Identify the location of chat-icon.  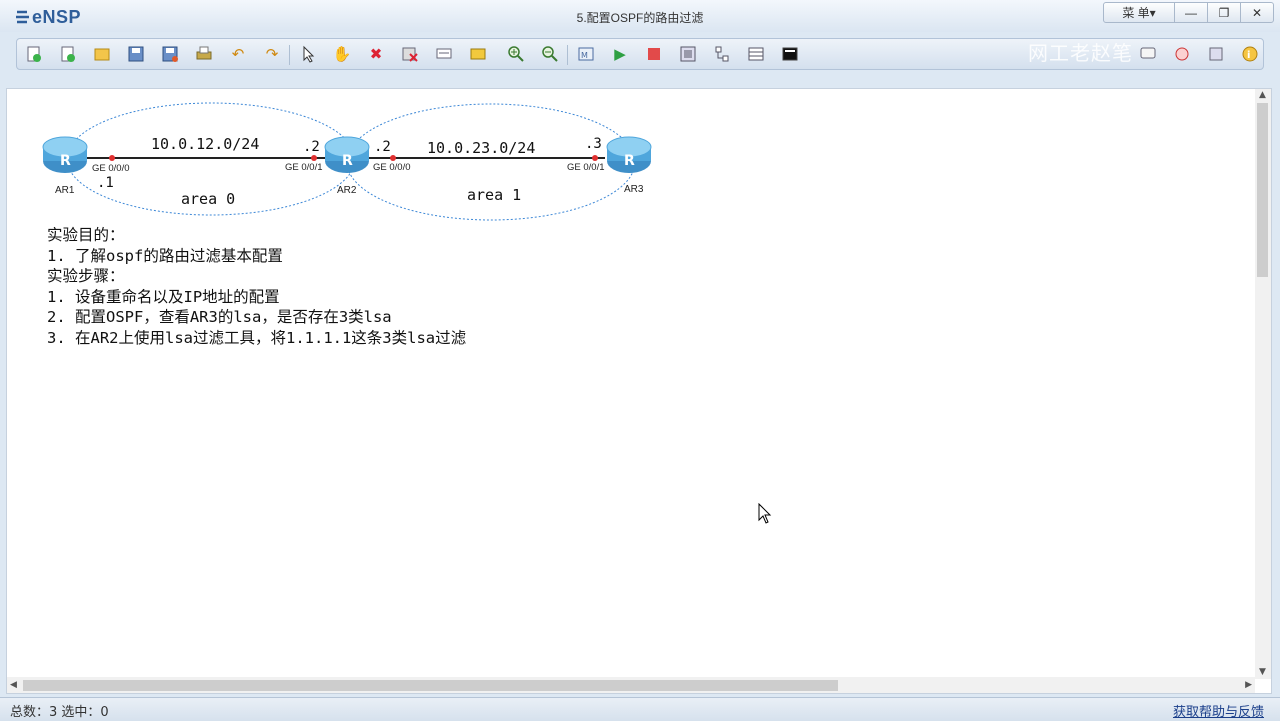
(1148, 54).